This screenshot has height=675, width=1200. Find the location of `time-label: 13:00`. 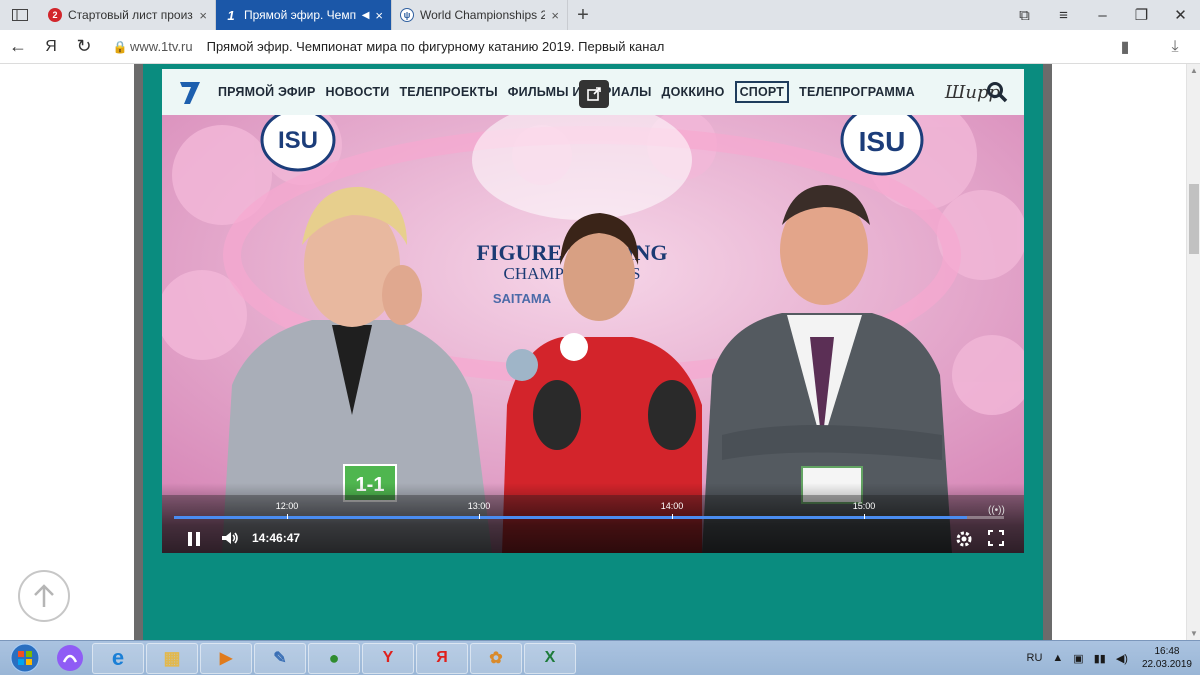

time-label: 13:00 is located at coordinates (479, 506).